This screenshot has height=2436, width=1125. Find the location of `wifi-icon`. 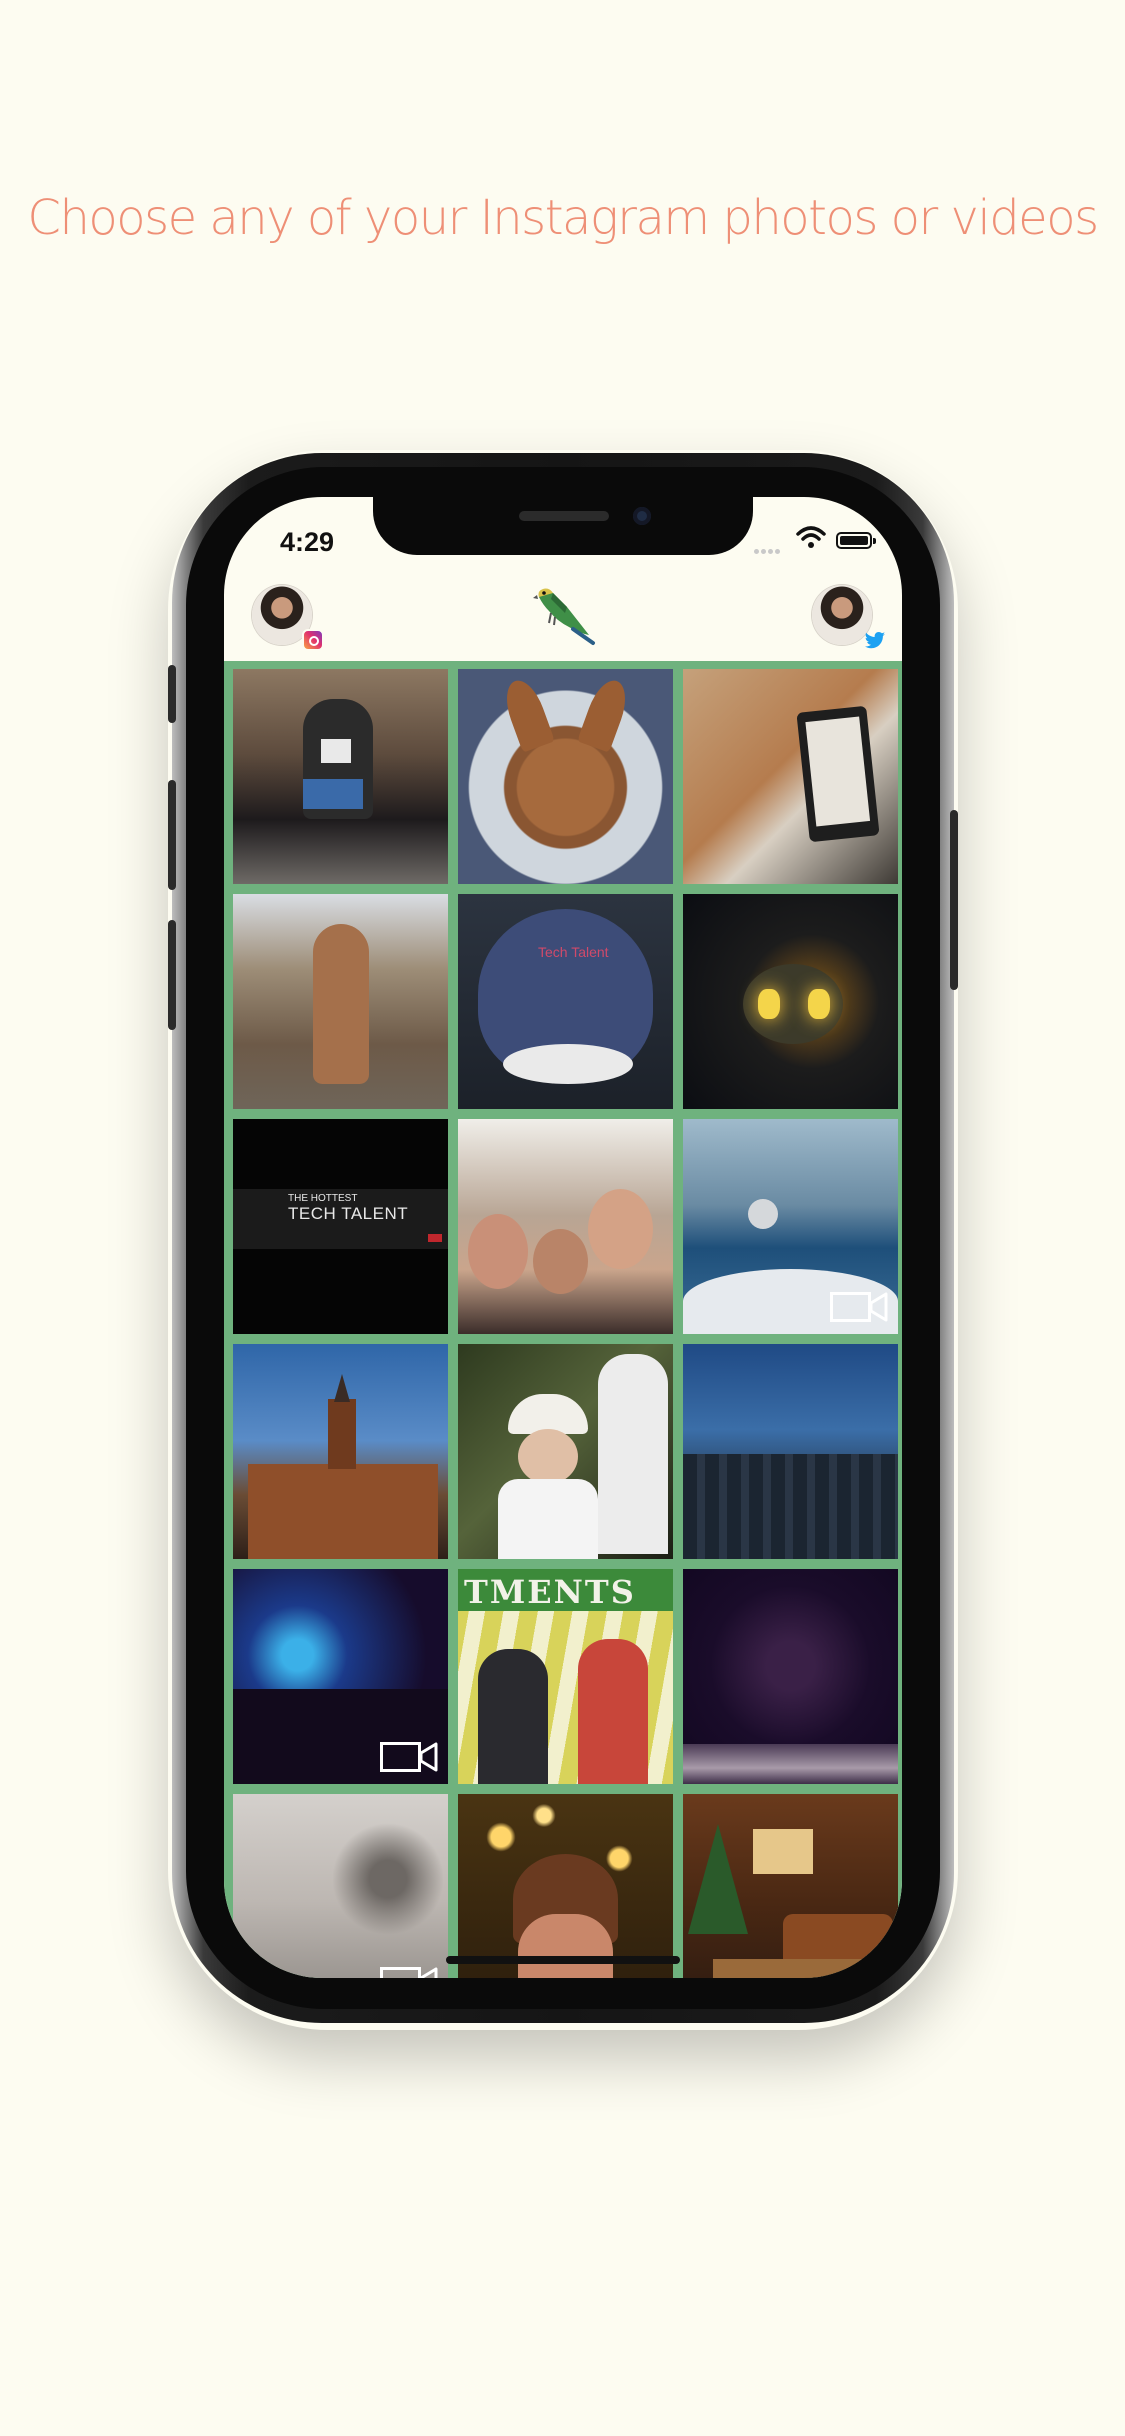

wifi-icon is located at coordinates (811, 537).